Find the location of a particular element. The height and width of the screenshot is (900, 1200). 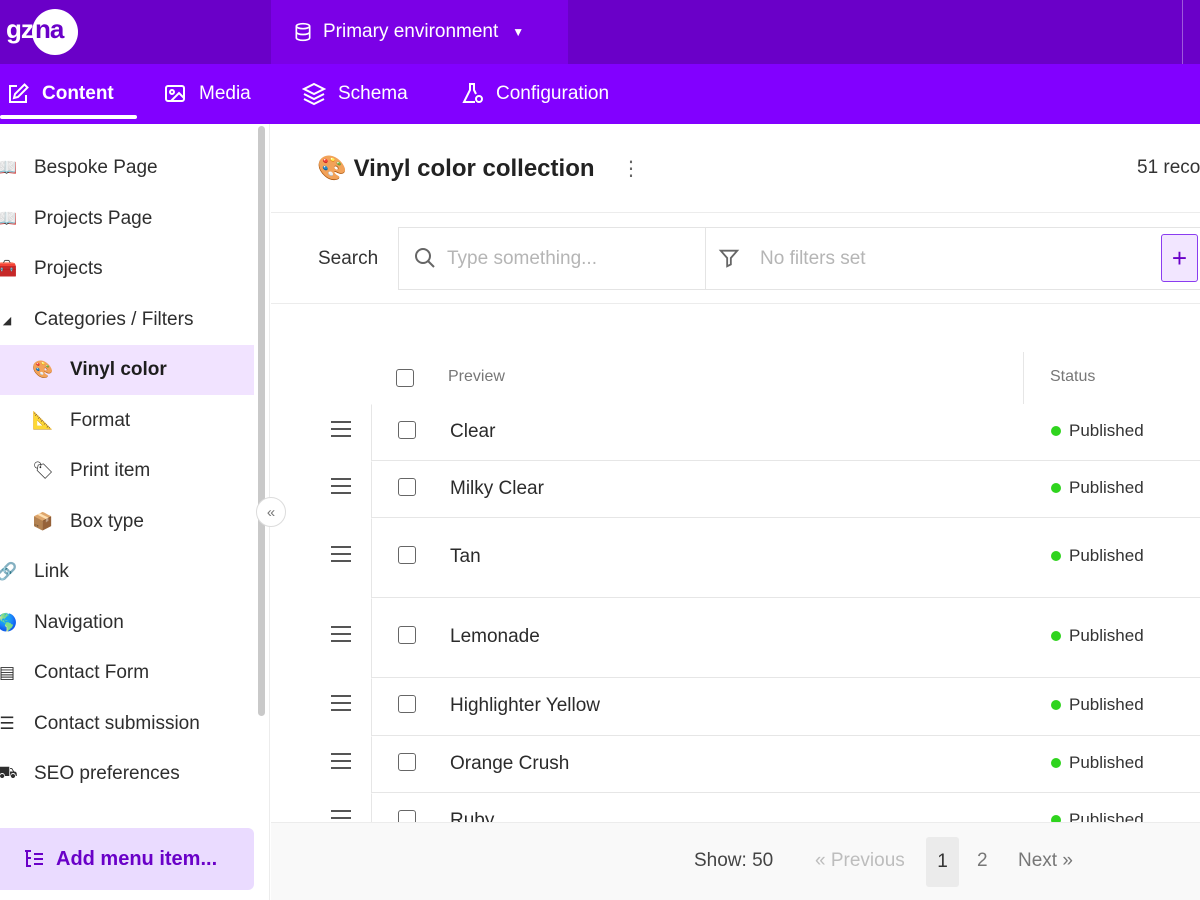

double-chevron-left-icon: « is located at coordinates (271, 512).